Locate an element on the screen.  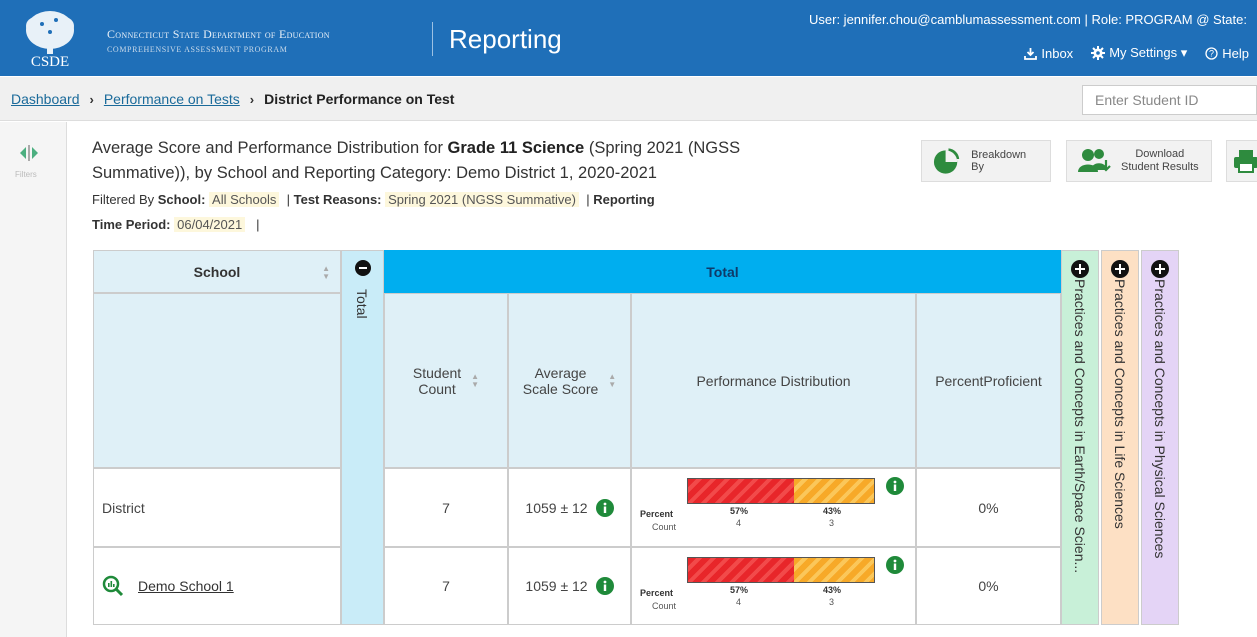
breakdown-by-button: Breakdown By is located at coordinates (986, 161).